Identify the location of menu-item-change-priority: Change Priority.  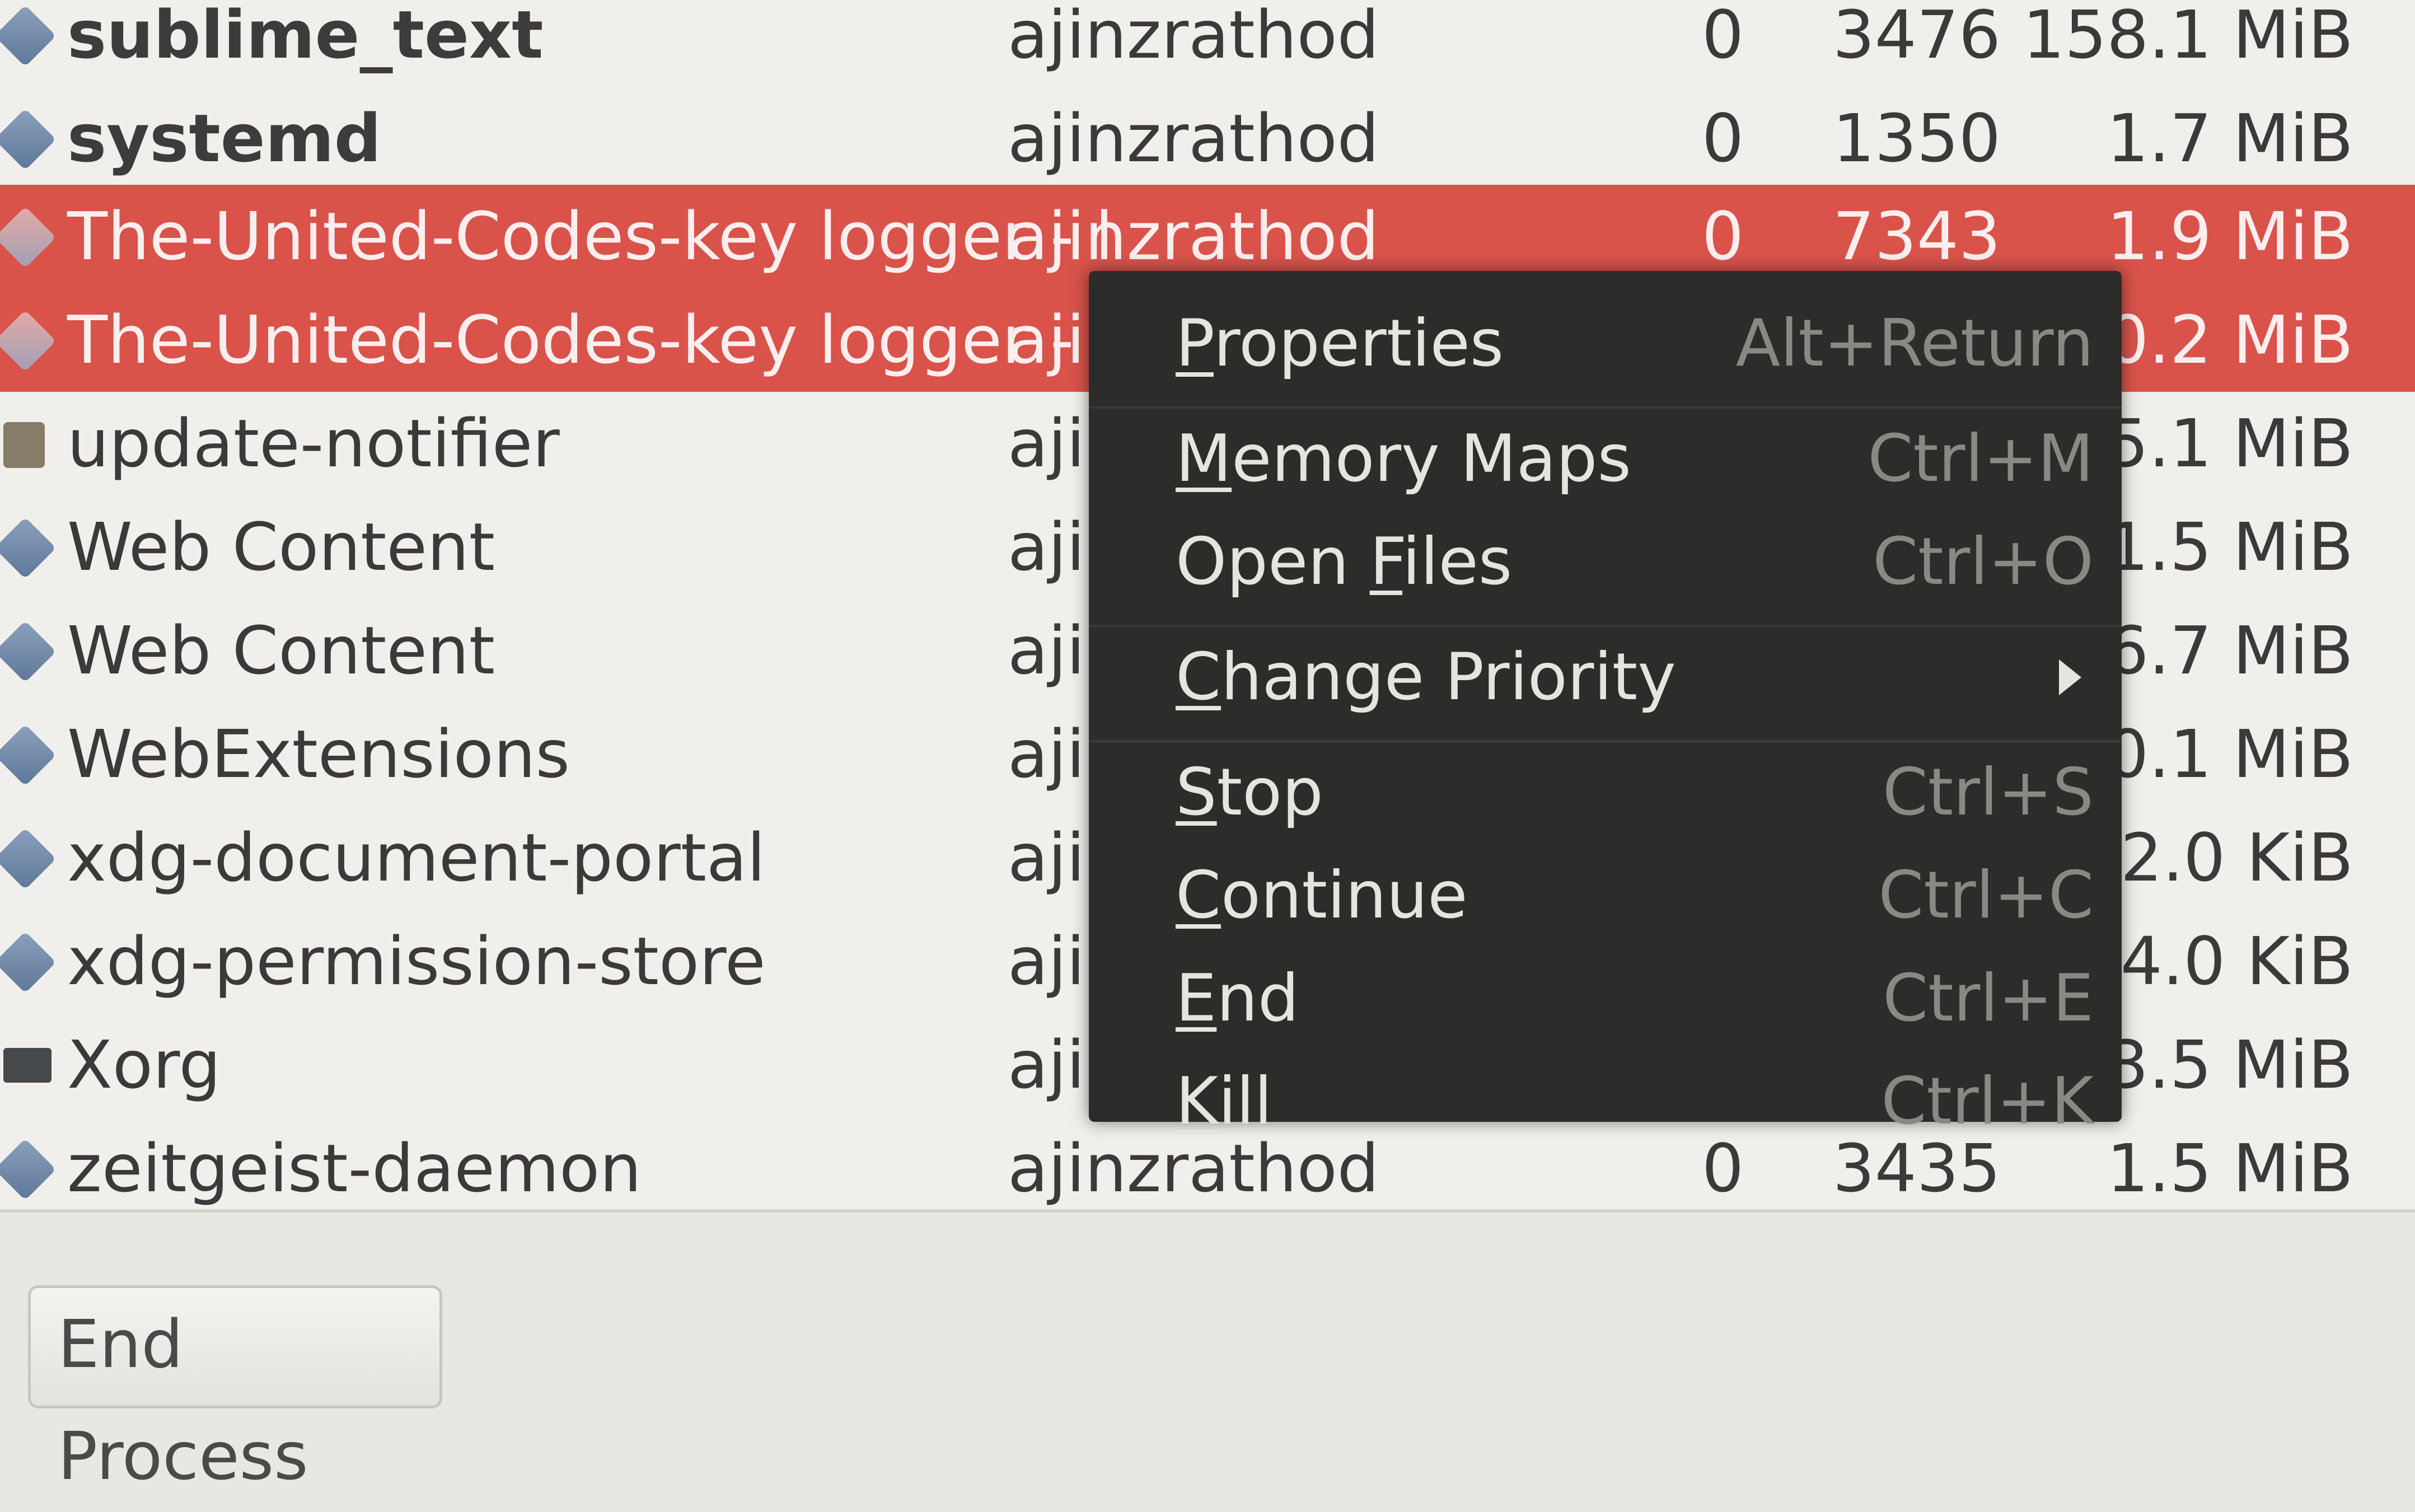
(1605, 677).